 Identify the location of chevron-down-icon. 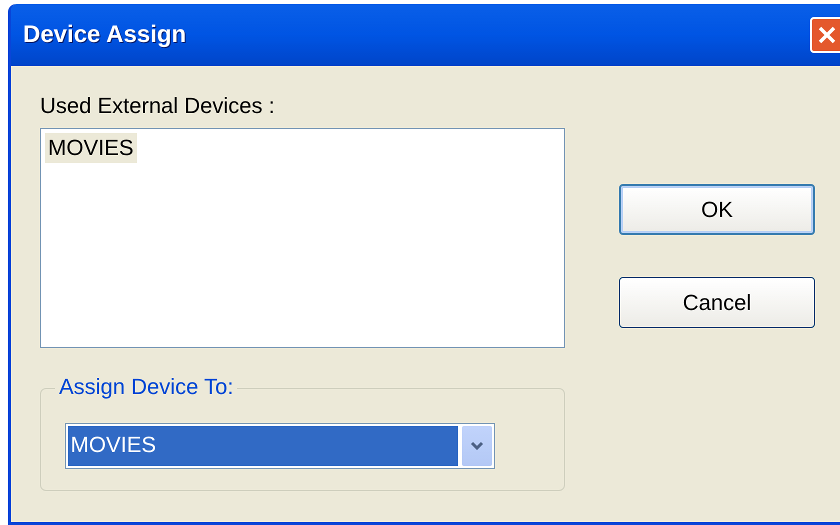
(477, 446).